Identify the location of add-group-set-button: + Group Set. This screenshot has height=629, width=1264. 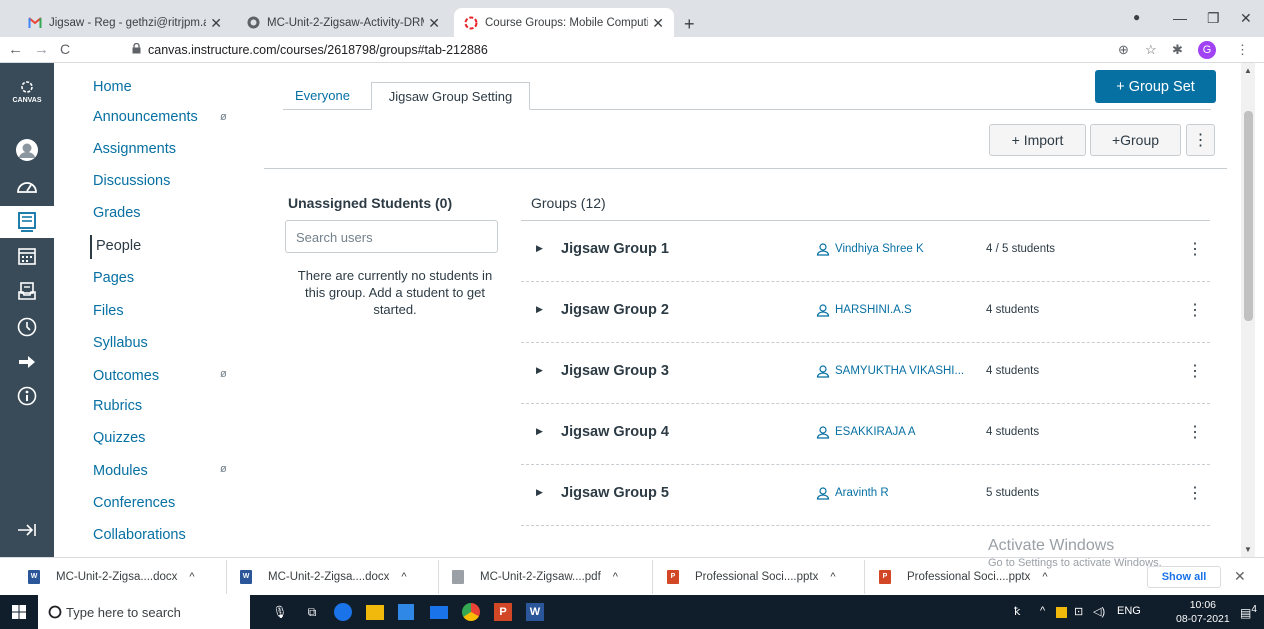
(1155, 86).